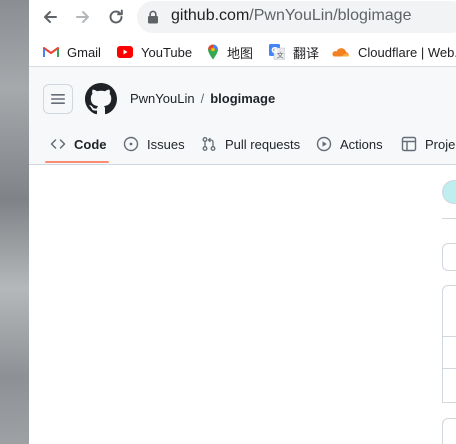  What do you see at coordinates (449, 431) in the screenshot?
I see `readme-box` at bounding box center [449, 431].